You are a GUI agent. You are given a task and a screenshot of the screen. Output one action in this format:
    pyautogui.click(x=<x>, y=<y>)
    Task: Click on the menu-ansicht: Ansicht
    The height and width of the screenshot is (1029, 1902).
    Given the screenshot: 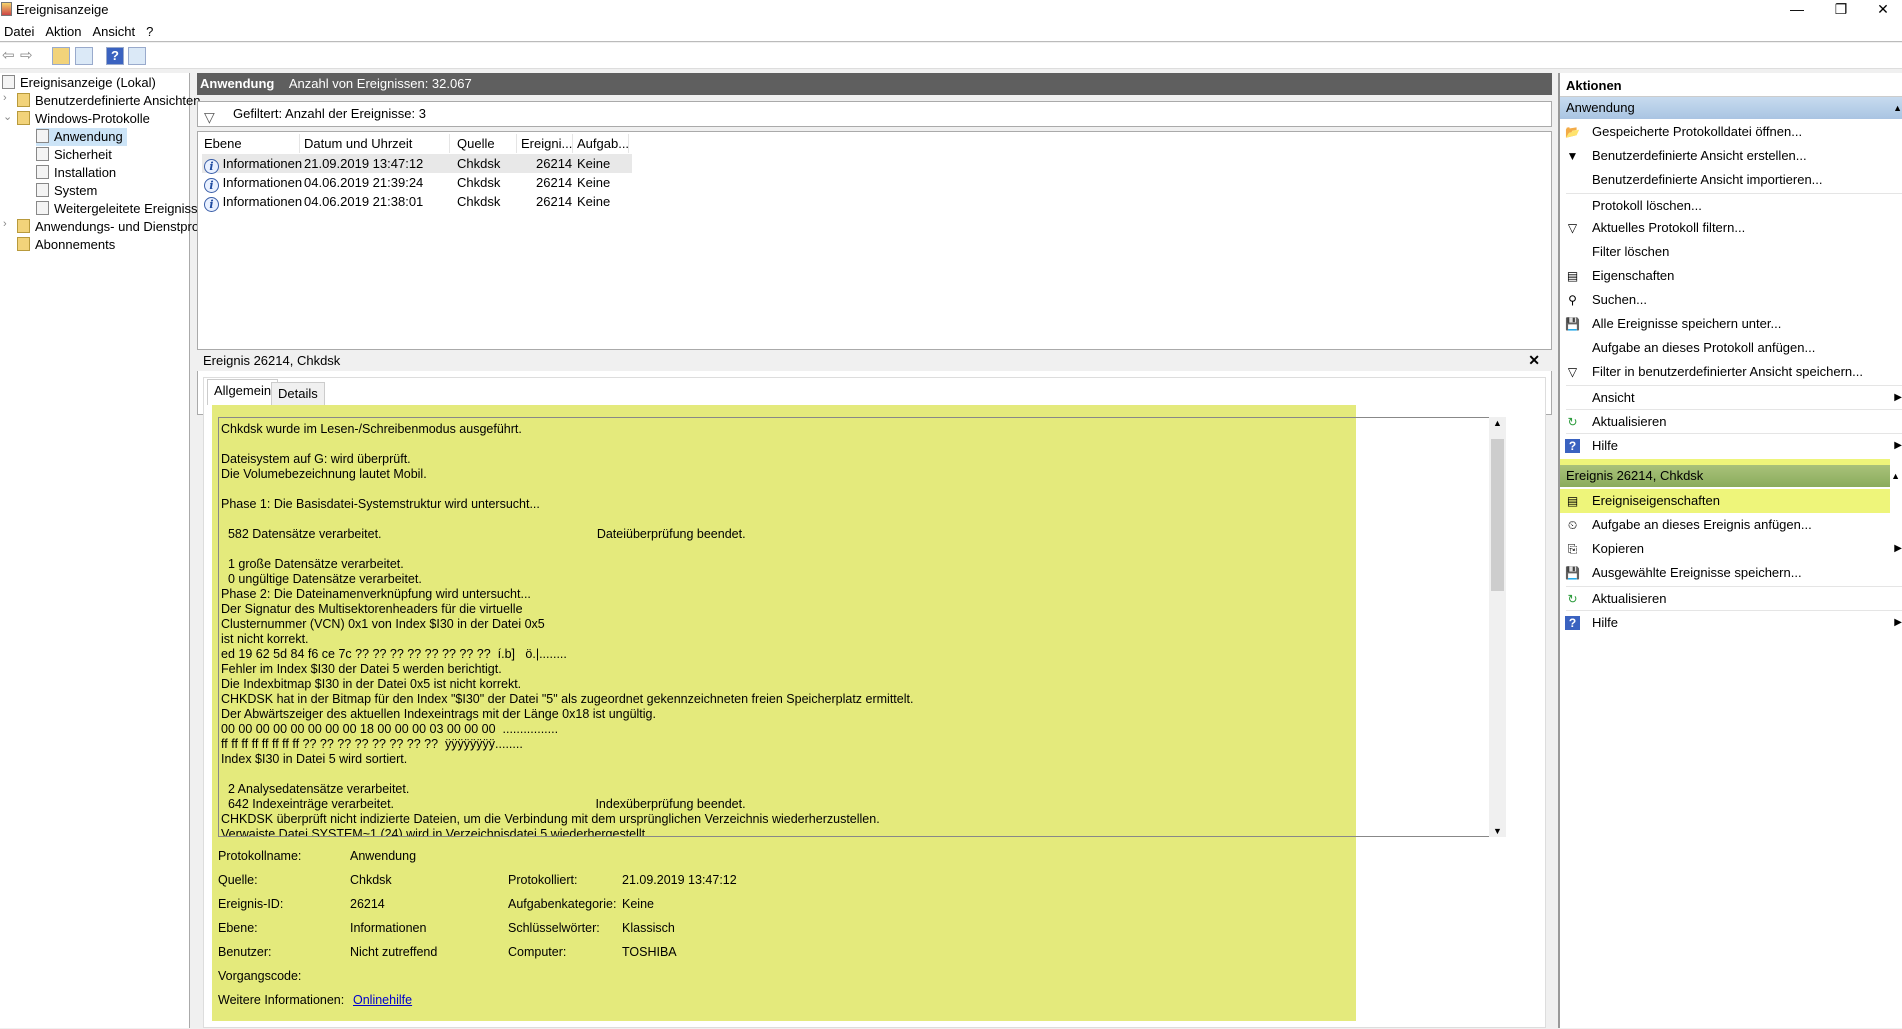 What is the action you would take?
    pyautogui.click(x=116, y=29)
    